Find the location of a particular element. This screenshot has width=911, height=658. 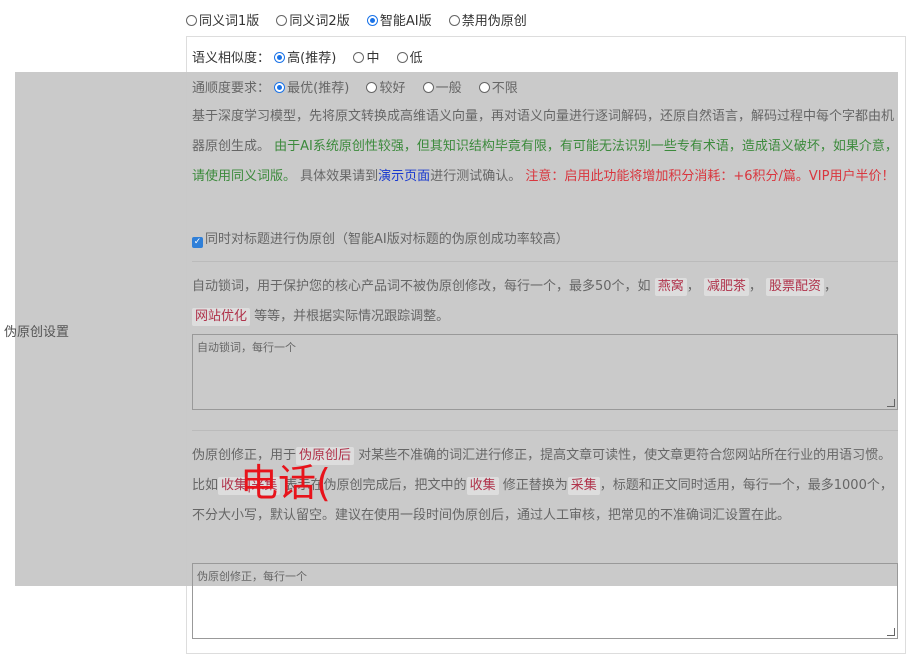

example-tag: 燕窝 is located at coordinates (670, 287).